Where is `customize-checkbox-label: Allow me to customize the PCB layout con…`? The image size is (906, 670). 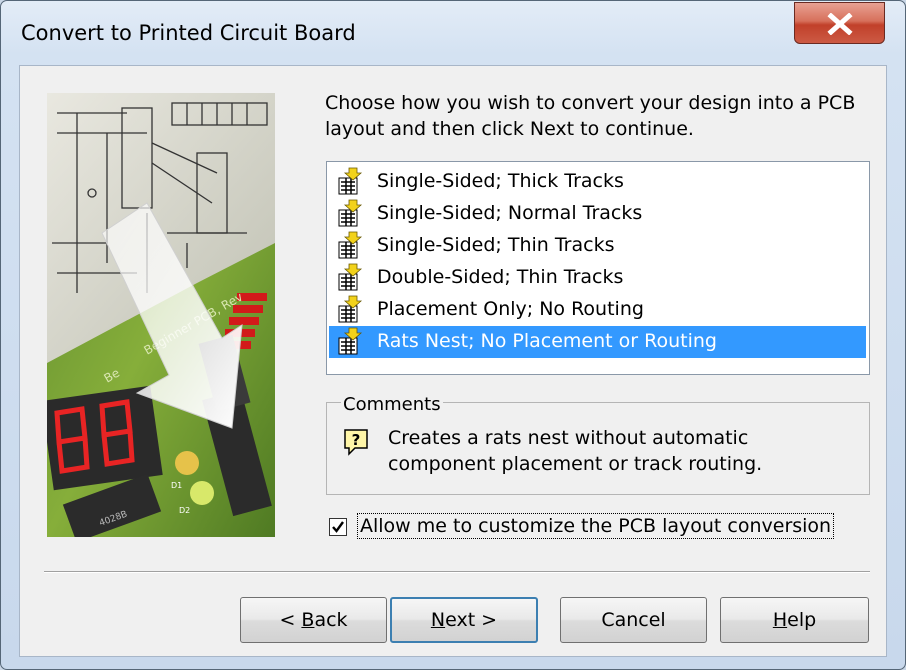 customize-checkbox-label: Allow me to customize the PCB layout con… is located at coordinates (596, 526).